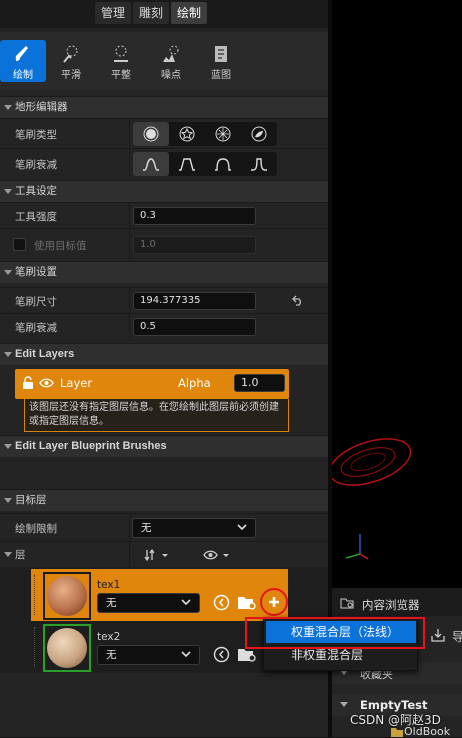 The height and width of the screenshot is (738, 462). What do you see at coordinates (171, 61) in the screenshot?
I see `tool-noise: 噪点` at bounding box center [171, 61].